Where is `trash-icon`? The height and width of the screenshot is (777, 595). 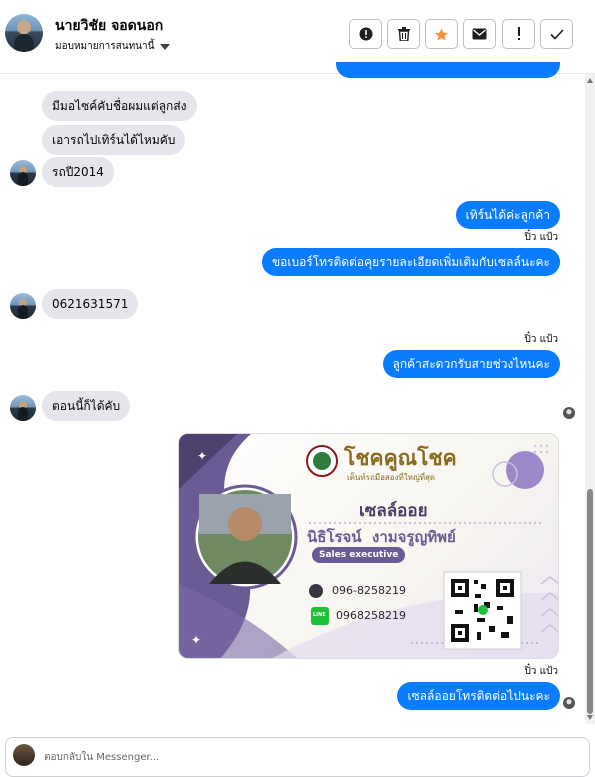 trash-icon is located at coordinates (403, 34).